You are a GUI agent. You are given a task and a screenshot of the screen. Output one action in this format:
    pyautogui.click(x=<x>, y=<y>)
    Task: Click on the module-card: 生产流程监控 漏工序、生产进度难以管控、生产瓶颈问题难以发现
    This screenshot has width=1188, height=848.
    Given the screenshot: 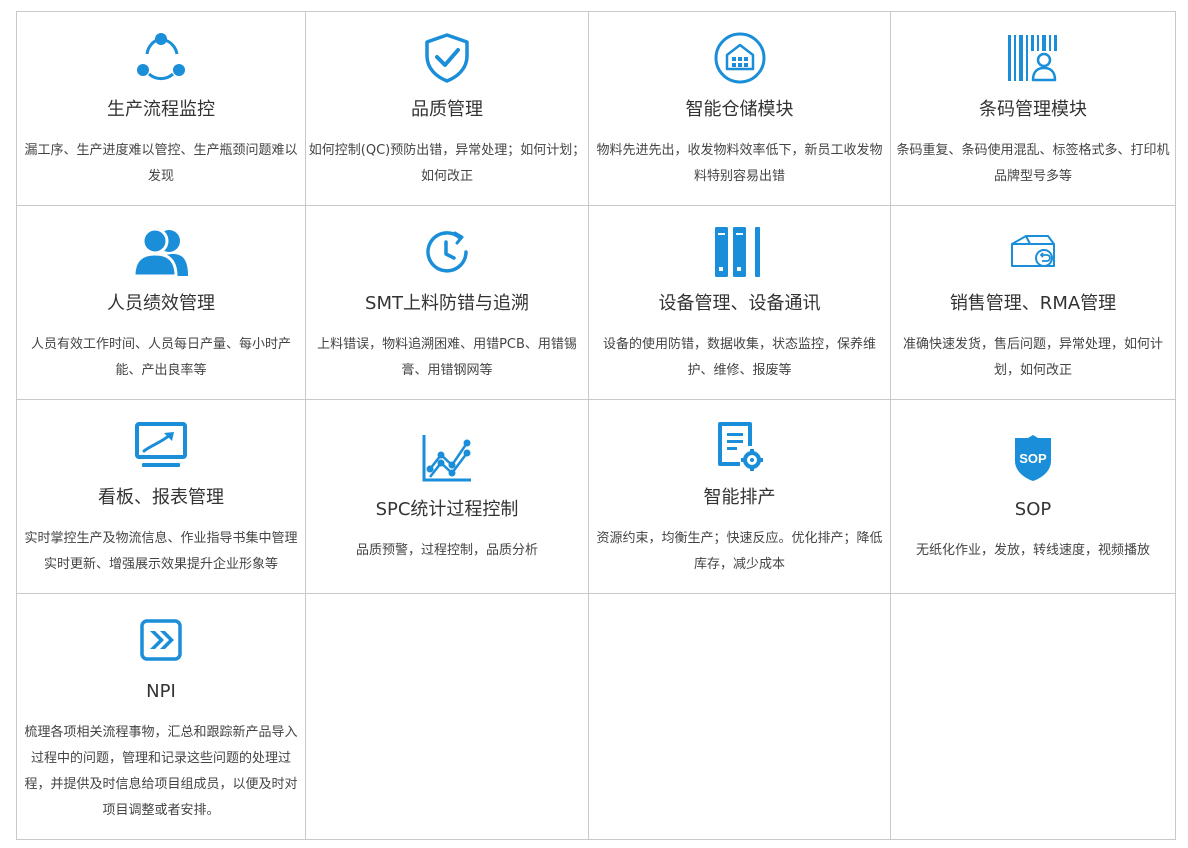 What is the action you would take?
    pyautogui.click(x=161, y=109)
    